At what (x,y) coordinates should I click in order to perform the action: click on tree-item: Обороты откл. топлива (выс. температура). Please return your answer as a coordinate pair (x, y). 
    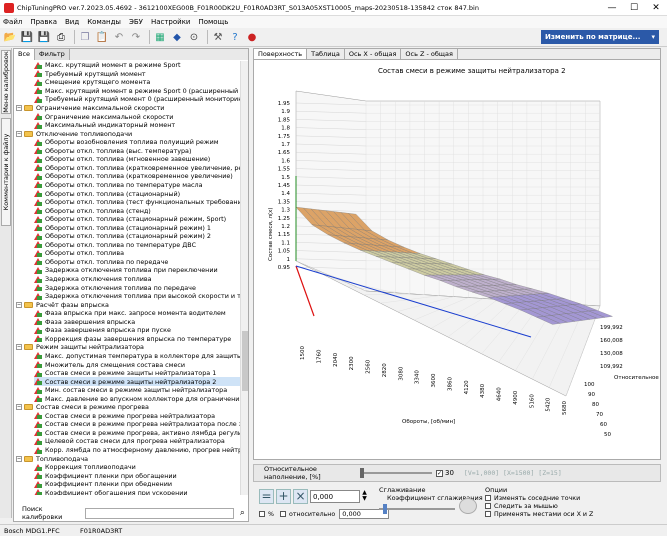
    Looking at the image, I should click on (137, 151).